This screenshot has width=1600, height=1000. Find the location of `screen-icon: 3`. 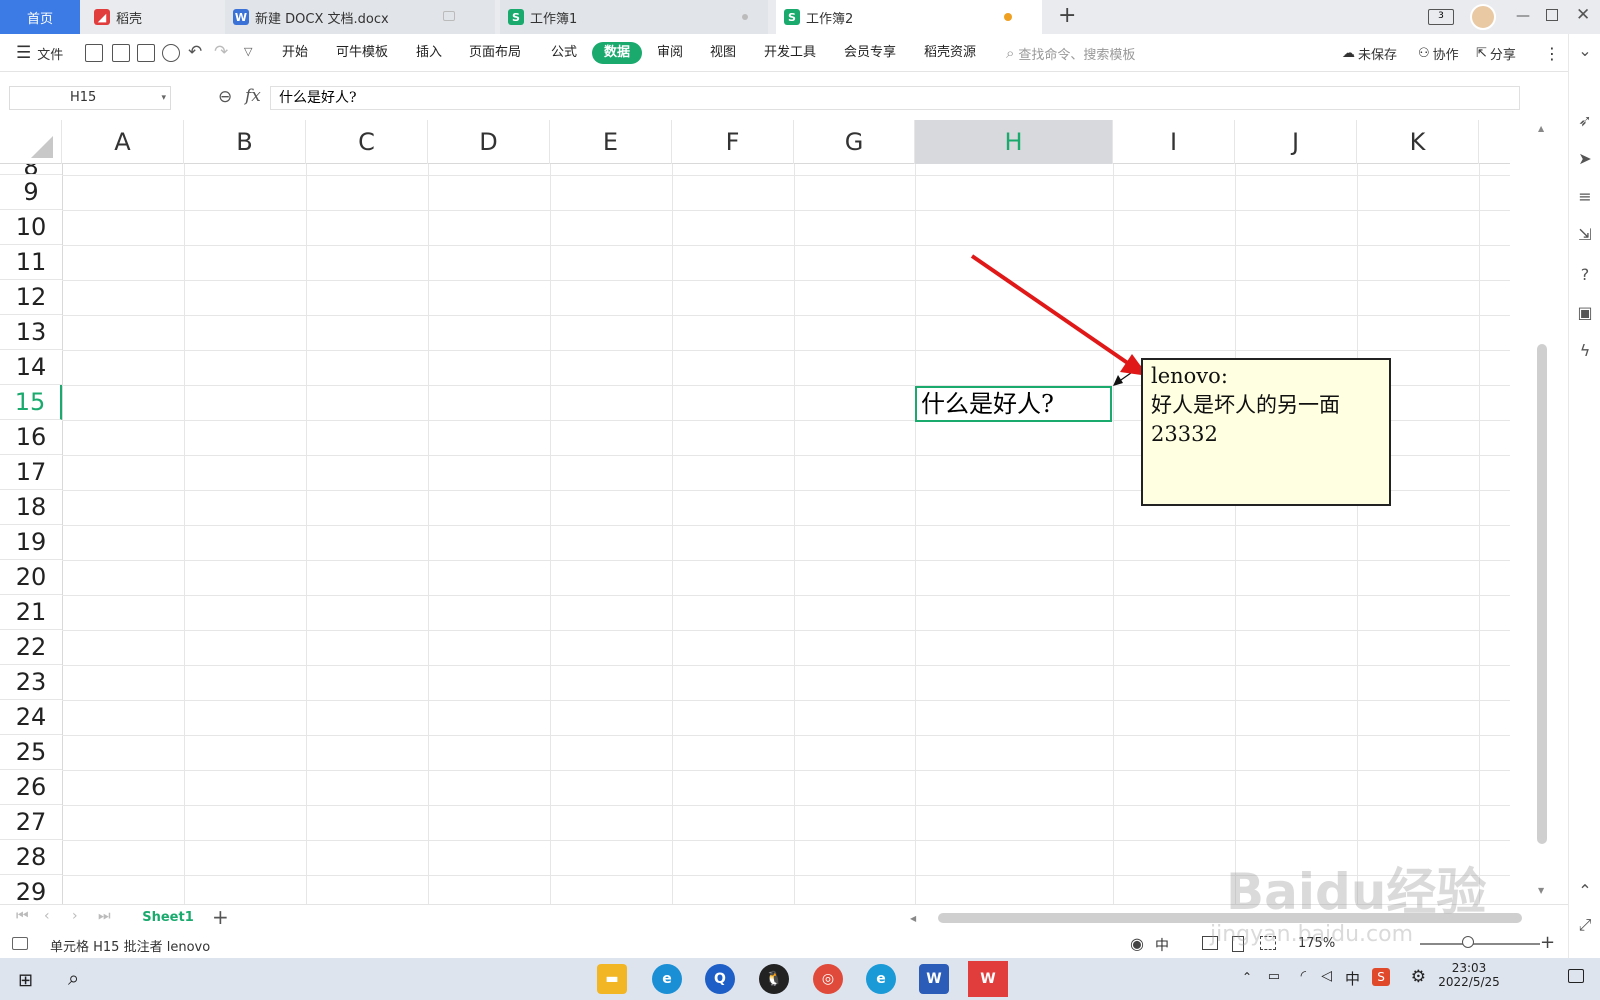

screen-icon: 3 is located at coordinates (1441, 17).